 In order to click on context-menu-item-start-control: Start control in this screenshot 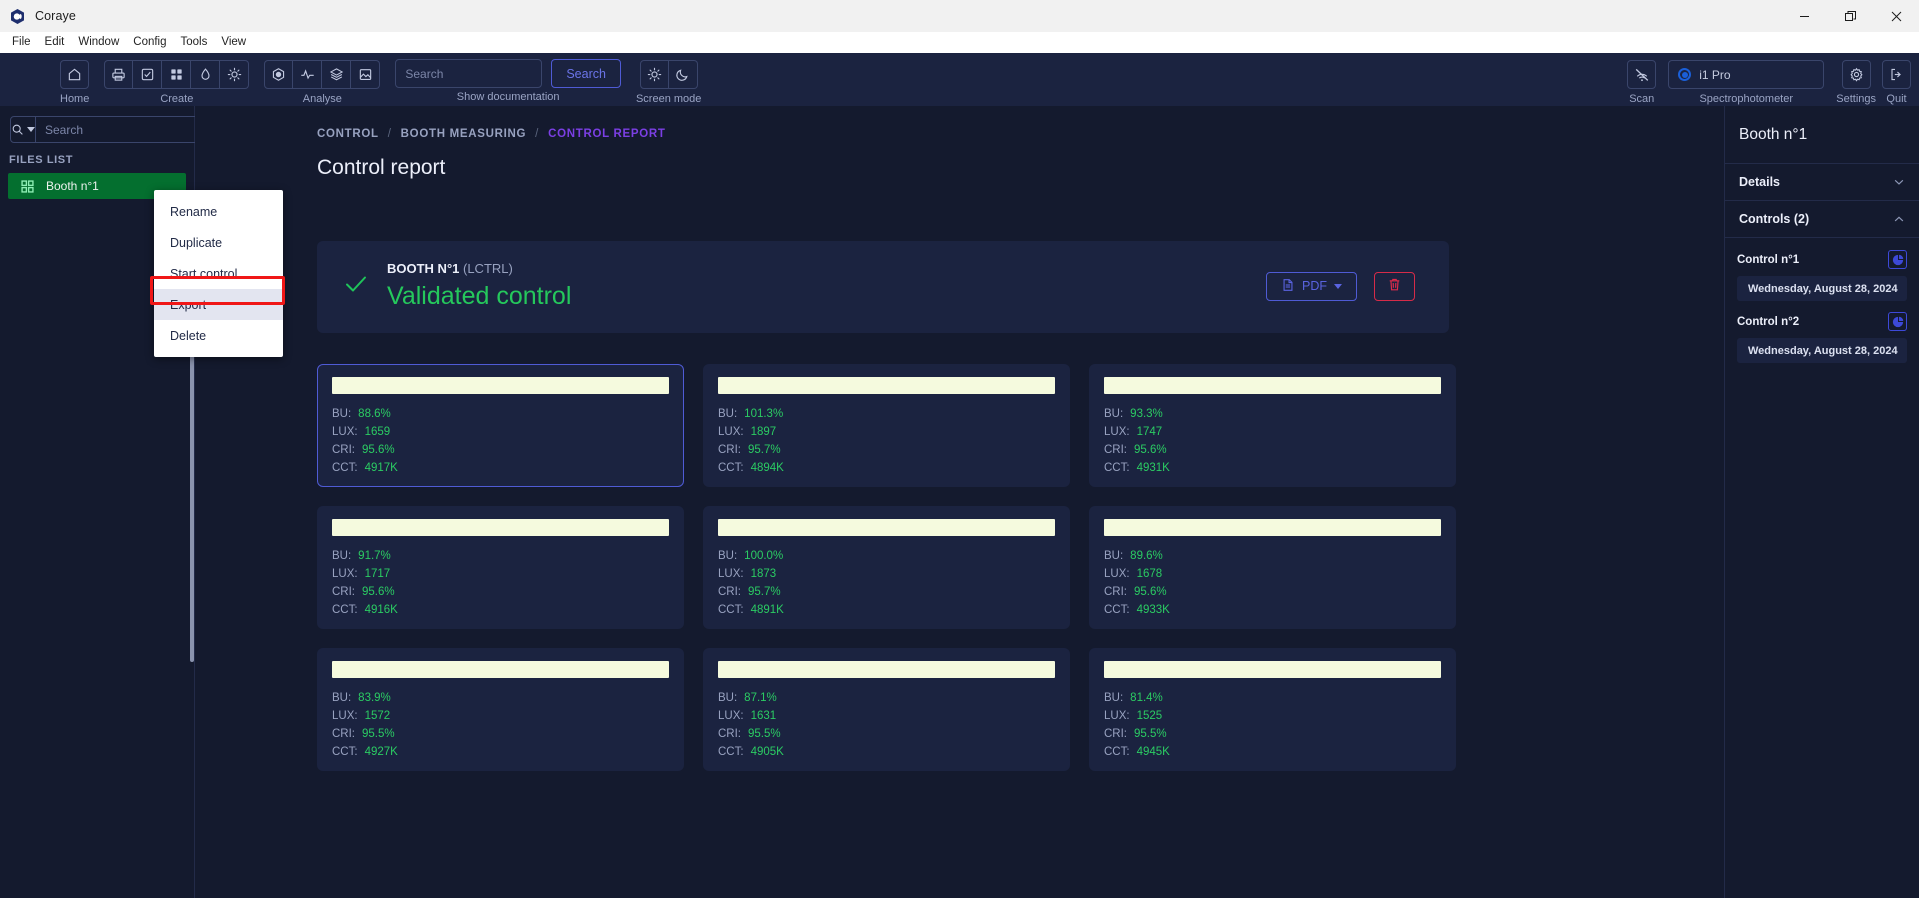, I will do `click(218, 273)`.